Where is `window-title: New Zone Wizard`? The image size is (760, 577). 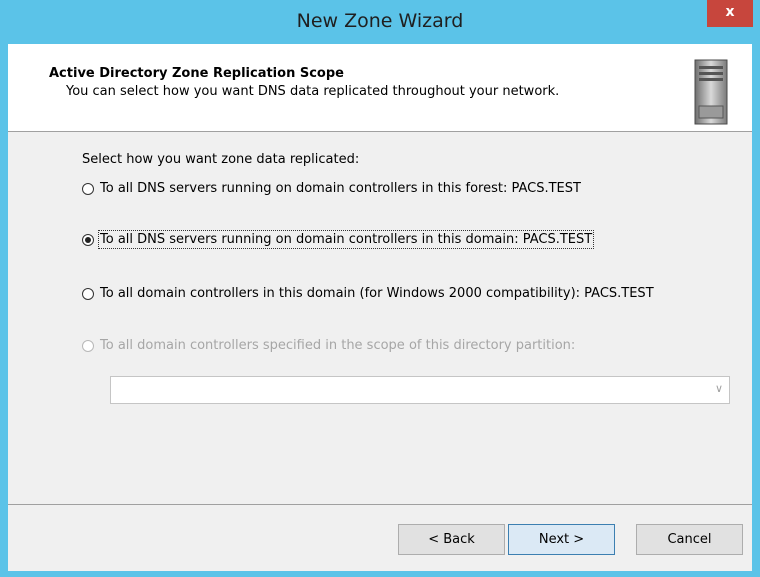 window-title: New Zone Wizard is located at coordinates (380, 21).